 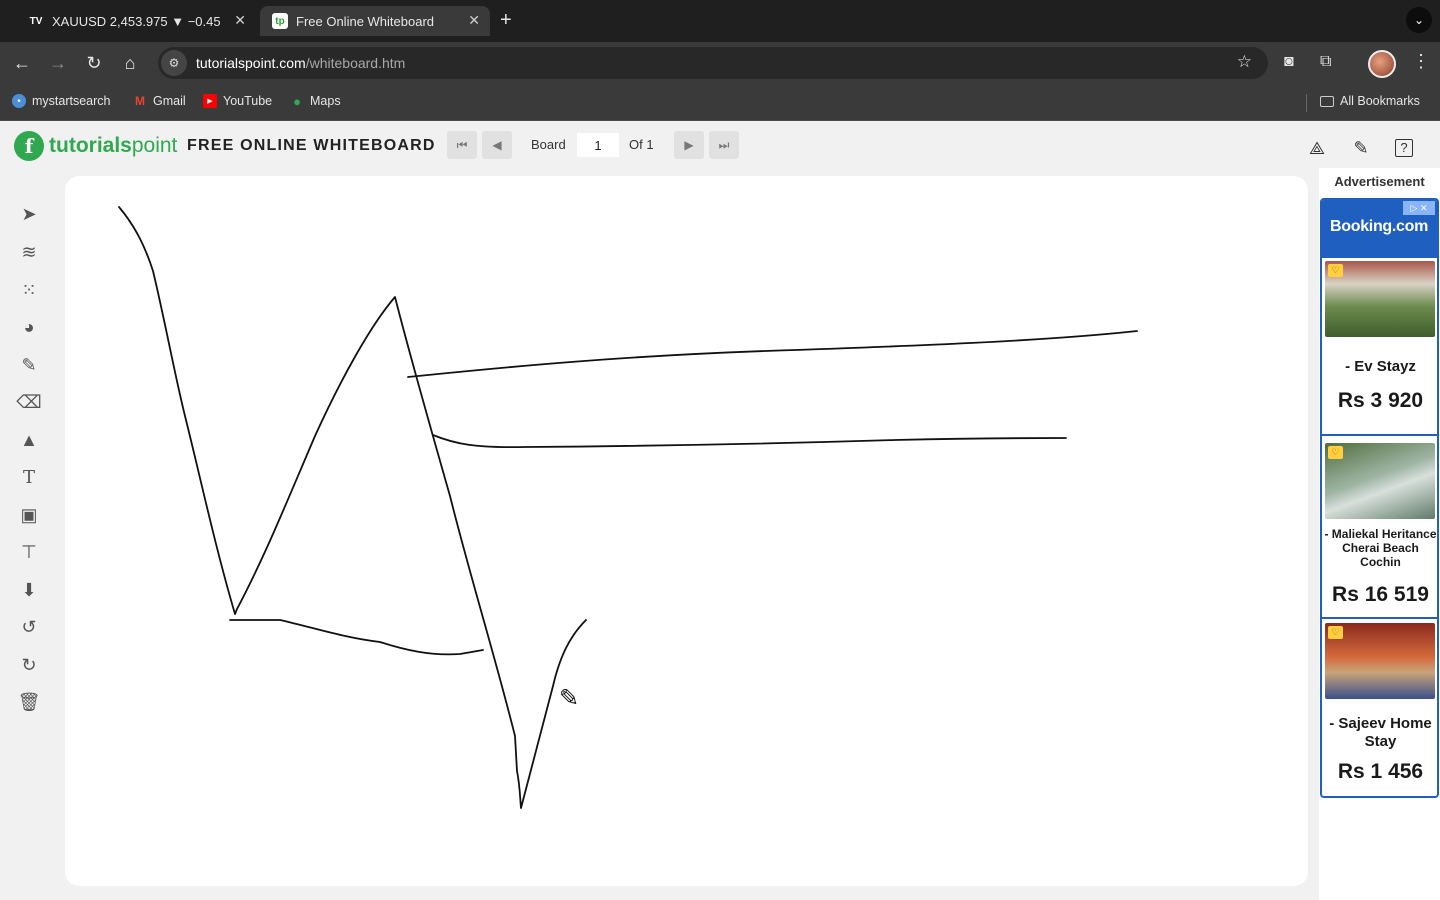 I want to click on bookmark-star-icon: ☆, so click(x=1244, y=62).